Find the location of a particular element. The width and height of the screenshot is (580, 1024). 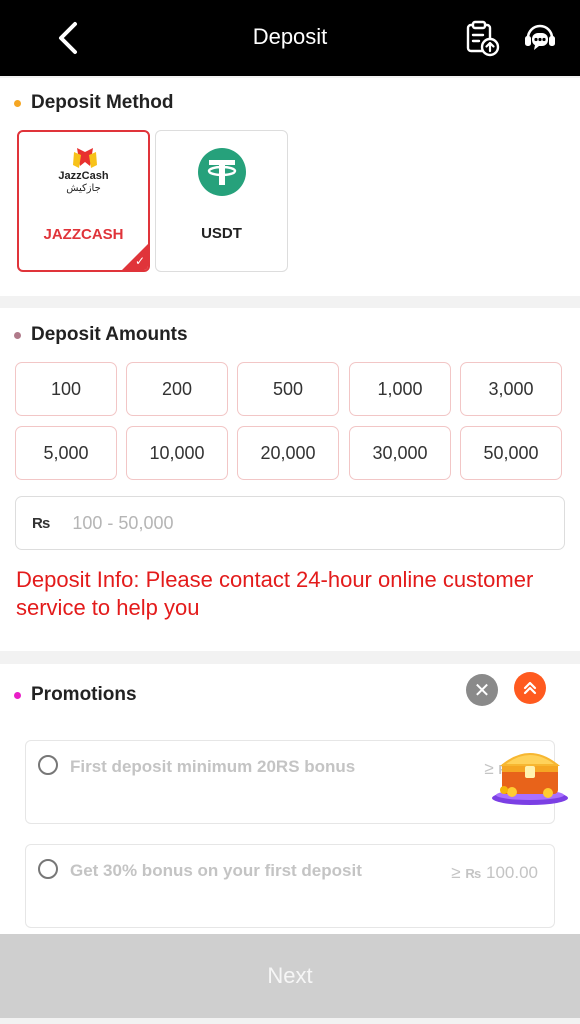

treasure-chest-icon is located at coordinates (530, 772).